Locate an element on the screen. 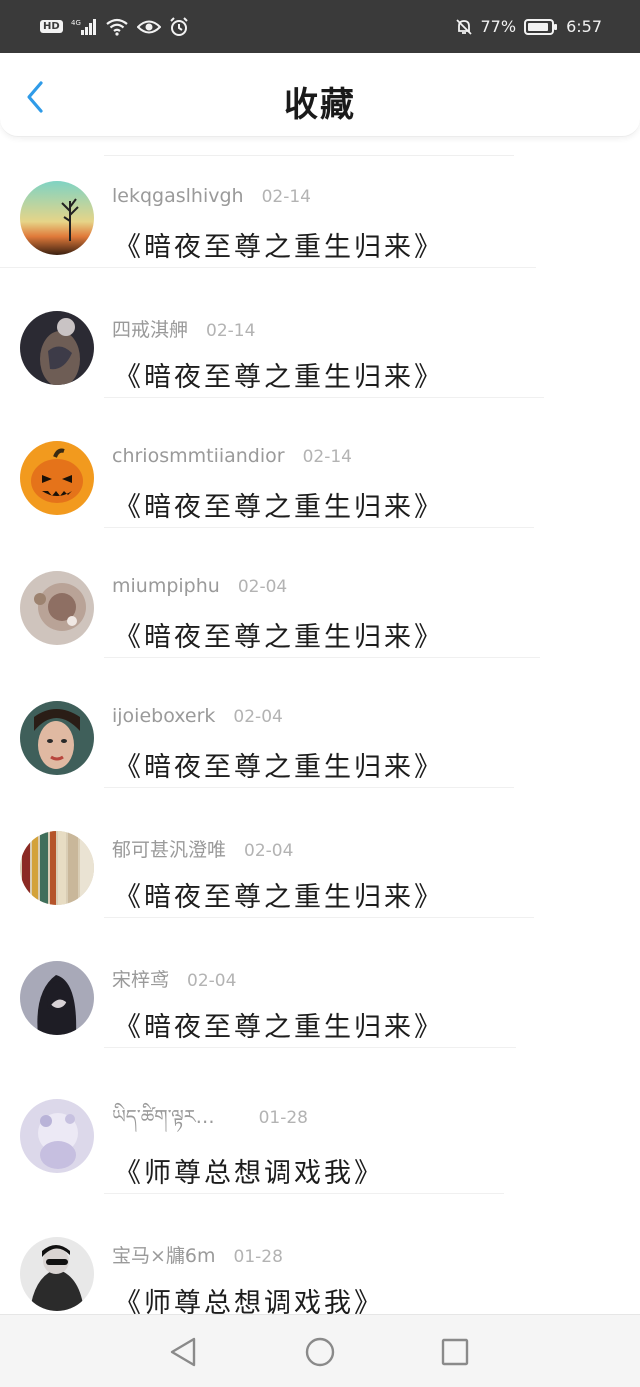  battery-icon is located at coordinates (541, 27).